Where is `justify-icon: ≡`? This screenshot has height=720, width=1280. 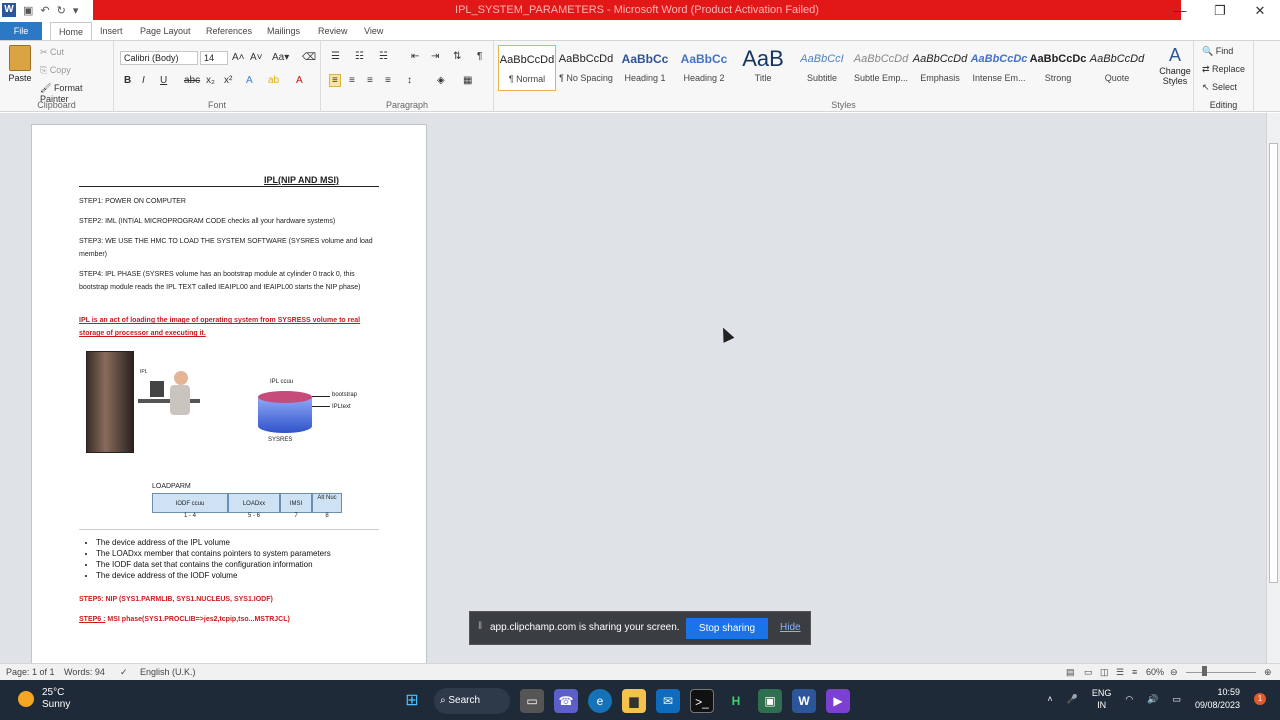
justify-icon: ≡ is located at coordinates (388, 80).